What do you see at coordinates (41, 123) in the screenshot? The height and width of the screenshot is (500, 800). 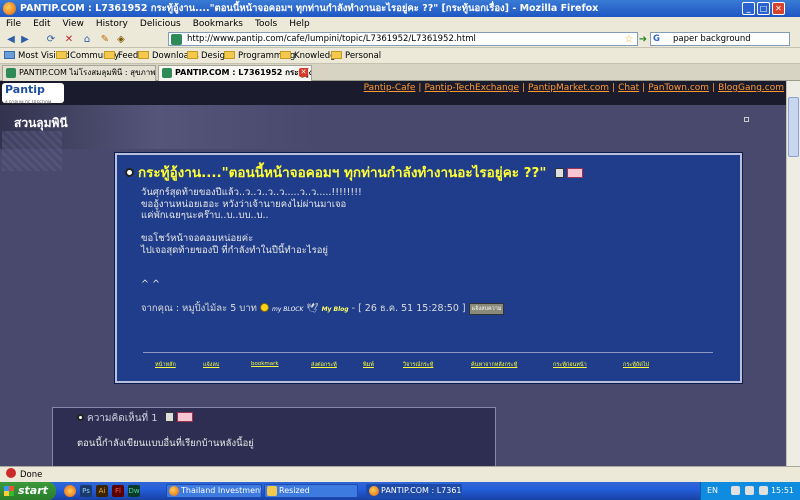 I see `room-title: สวนลุมพินี` at bounding box center [41, 123].